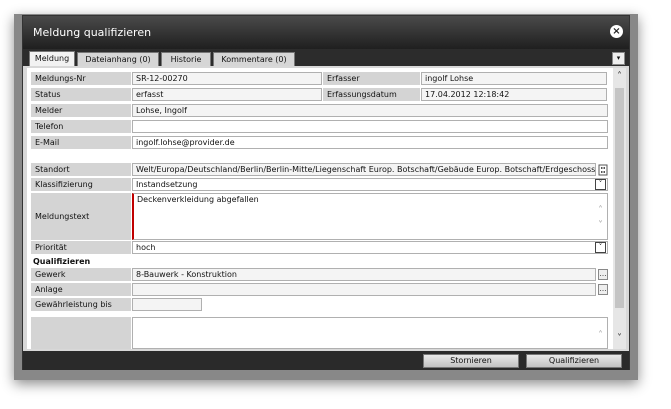 The width and height of the screenshot is (671, 409). I want to click on telefon-field, so click(370, 126).